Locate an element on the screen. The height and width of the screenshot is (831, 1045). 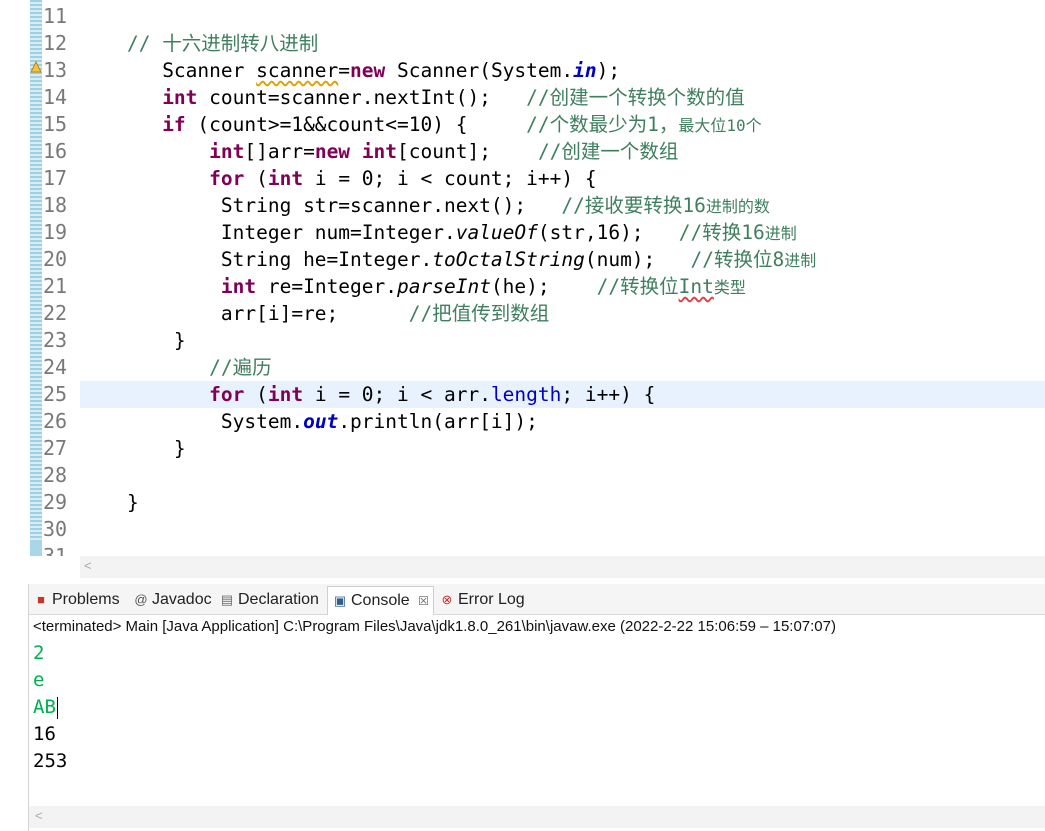
console-icon: ▣ is located at coordinates (340, 600).